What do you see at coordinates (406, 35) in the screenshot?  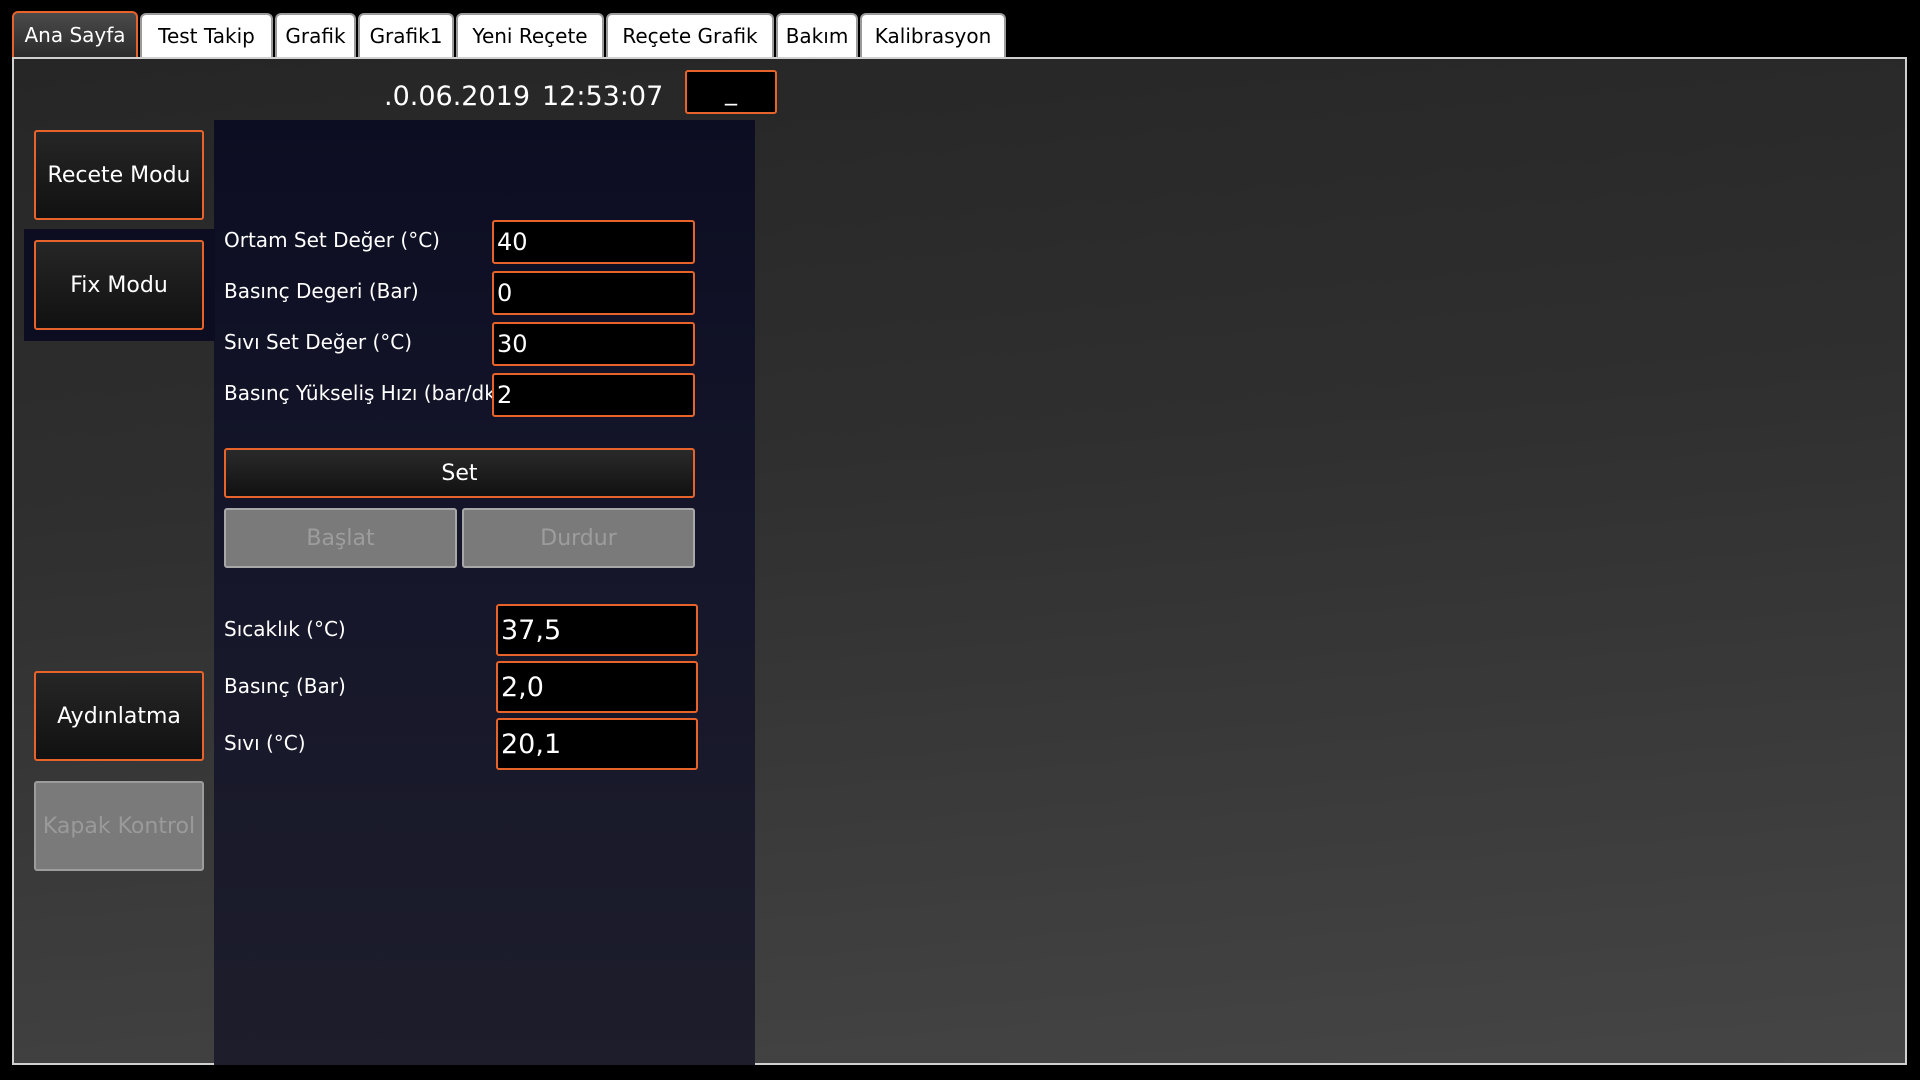 I see `tab-grafik1: Grafik1` at bounding box center [406, 35].